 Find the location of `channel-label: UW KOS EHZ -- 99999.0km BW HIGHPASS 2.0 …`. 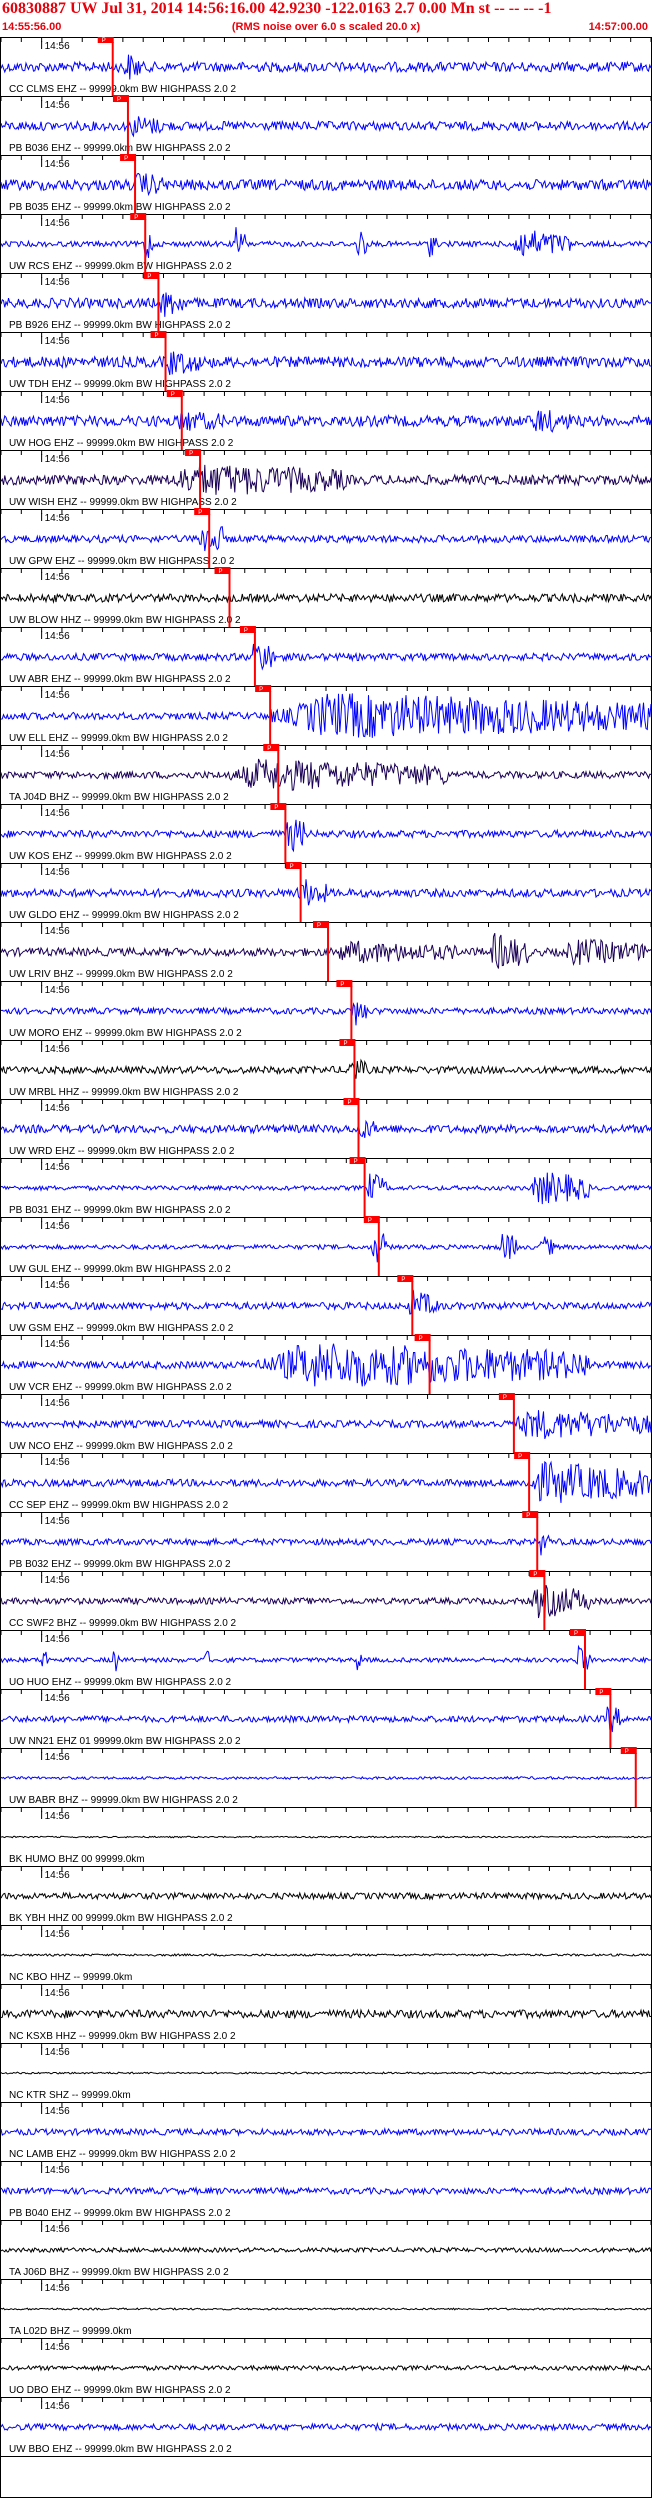

channel-label: UW KOS EHZ -- 99999.0km BW HIGHPASS 2.0 … is located at coordinates (120, 856).